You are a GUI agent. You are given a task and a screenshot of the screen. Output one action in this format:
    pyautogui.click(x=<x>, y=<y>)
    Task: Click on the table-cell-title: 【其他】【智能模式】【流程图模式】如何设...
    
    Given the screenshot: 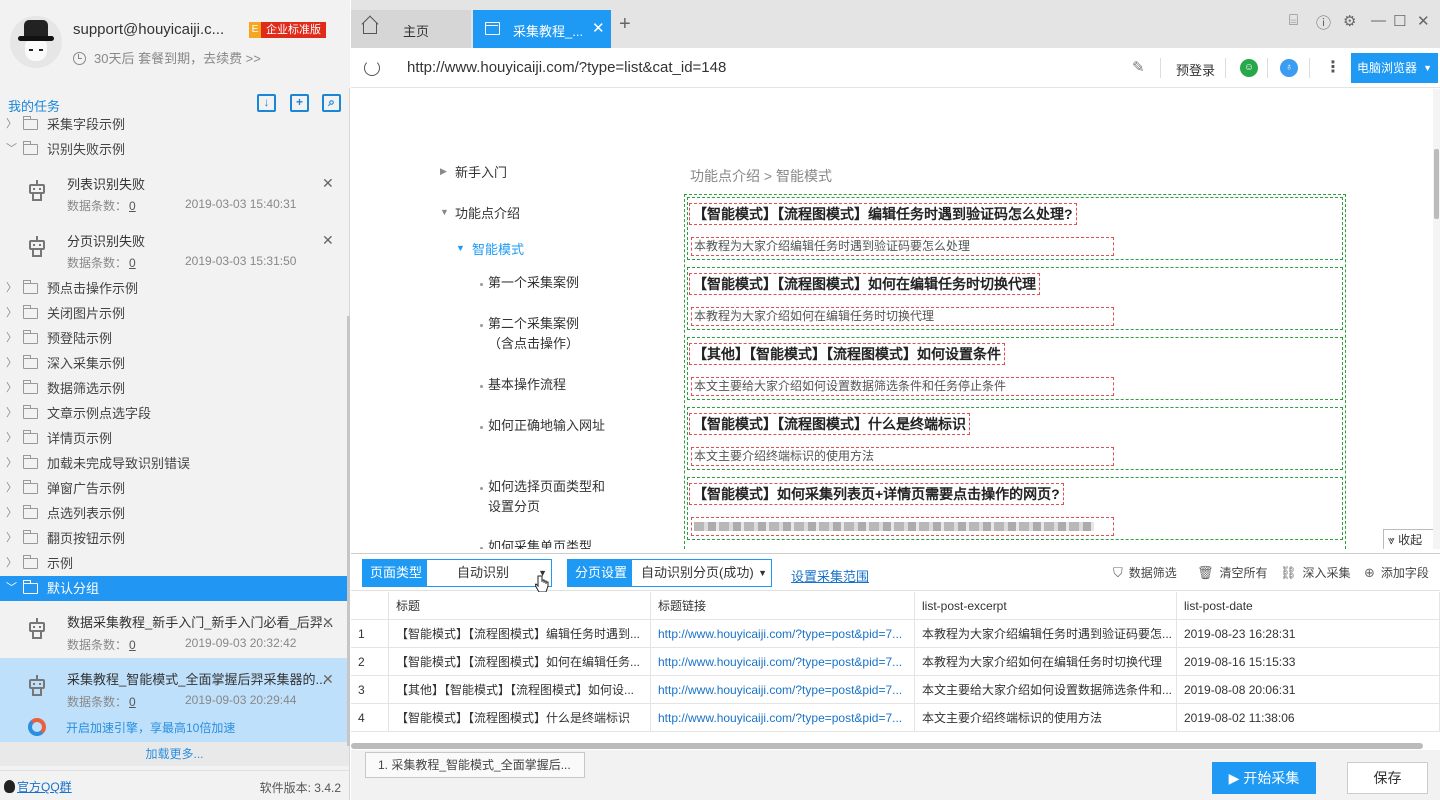 What is the action you would take?
    pyautogui.click(x=520, y=690)
    